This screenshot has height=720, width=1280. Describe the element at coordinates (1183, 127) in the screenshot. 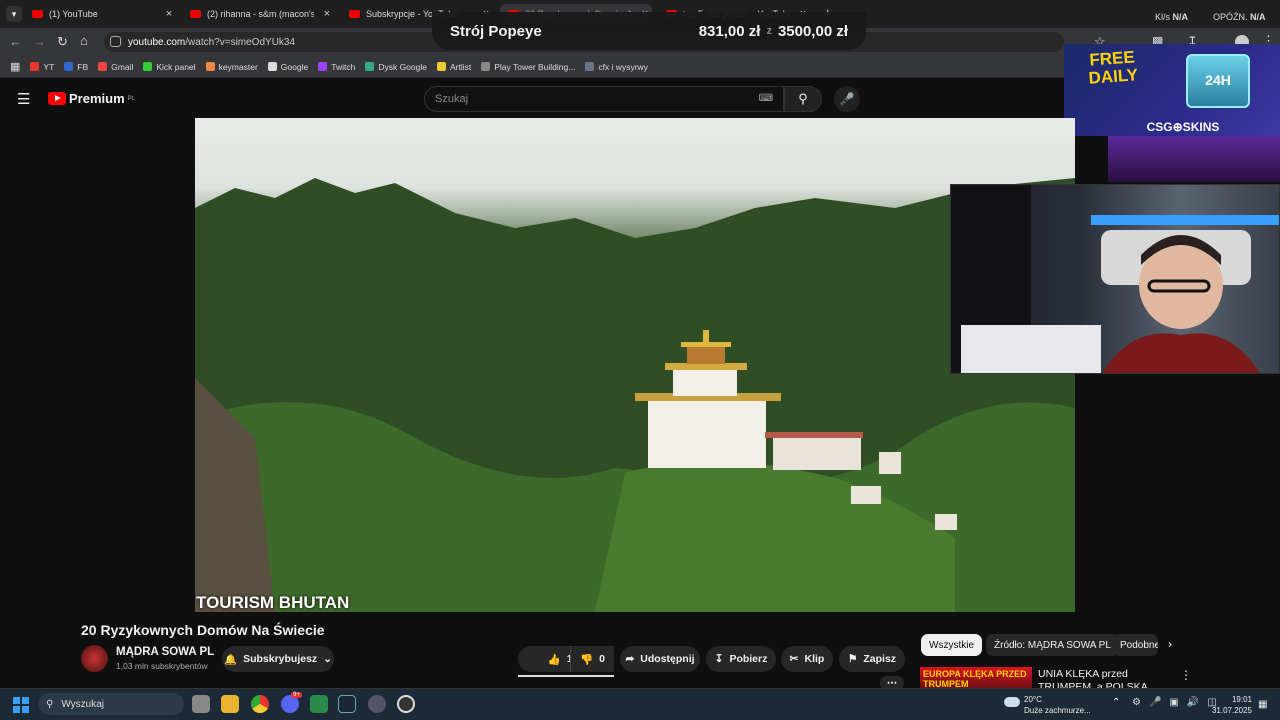

I see `ad-brand-logo: CSG⊕SKINS` at that location.